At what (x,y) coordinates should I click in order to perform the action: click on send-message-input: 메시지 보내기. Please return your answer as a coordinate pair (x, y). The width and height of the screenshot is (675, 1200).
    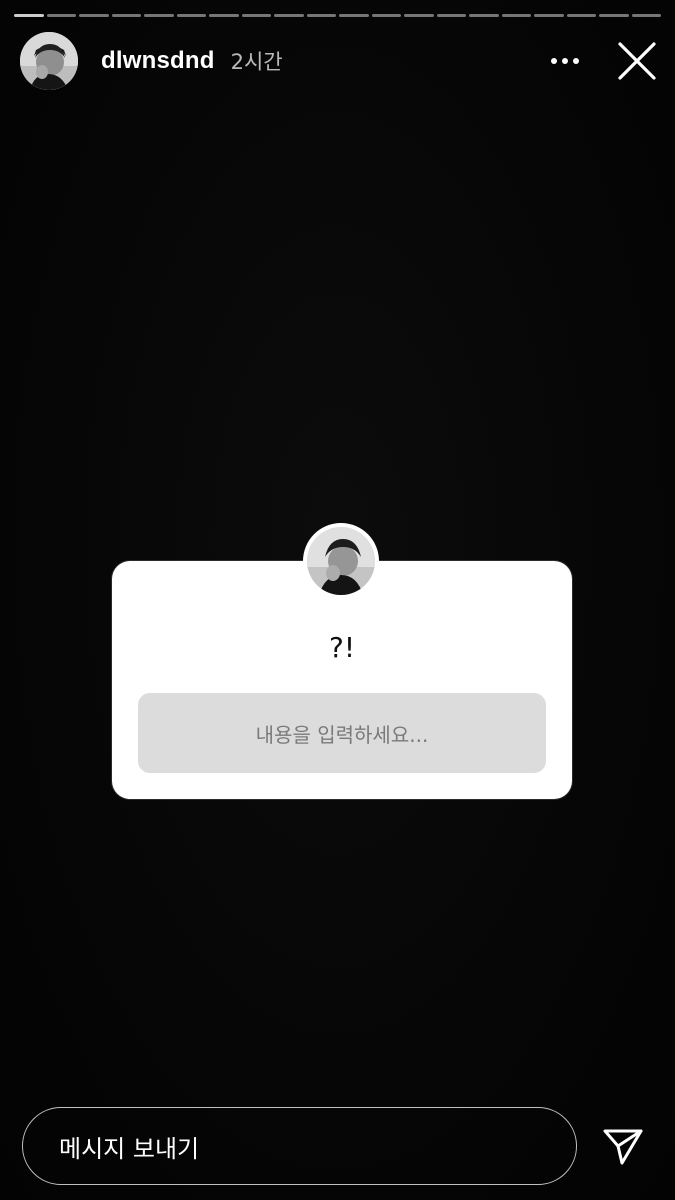
    Looking at the image, I should click on (299, 1146).